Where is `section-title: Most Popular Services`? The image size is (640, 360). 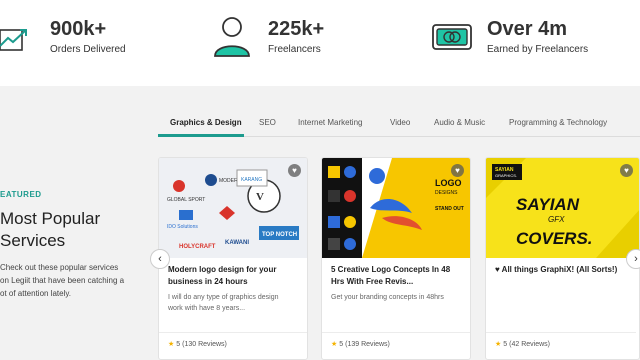 section-title: Most Popular Services is located at coordinates (50, 229).